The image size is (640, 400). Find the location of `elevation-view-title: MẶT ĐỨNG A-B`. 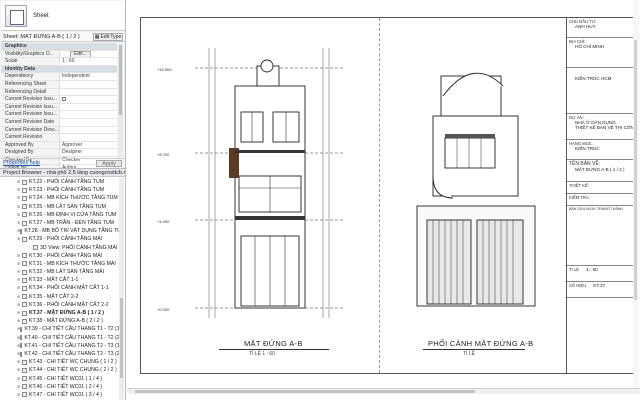

elevation-view-title: MẶT ĐỨNG A-B is located at coordinates (273, 343).